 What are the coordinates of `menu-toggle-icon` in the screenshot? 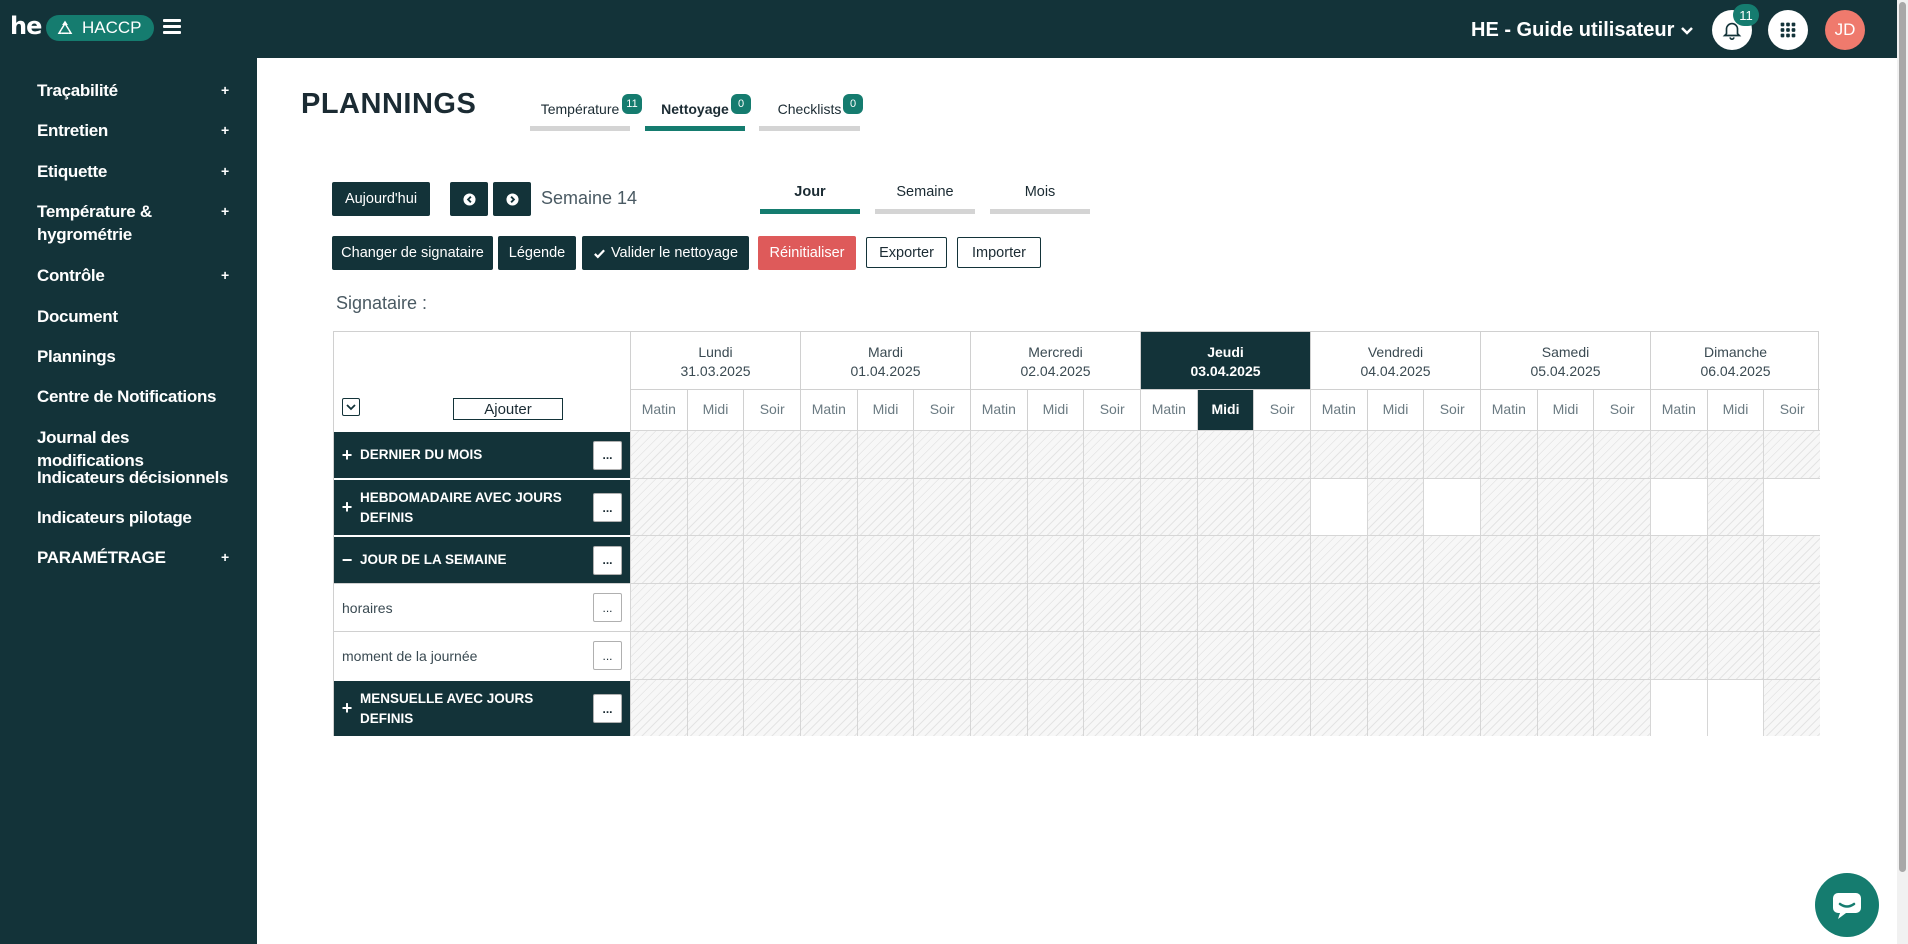 It's located at (172, 27).